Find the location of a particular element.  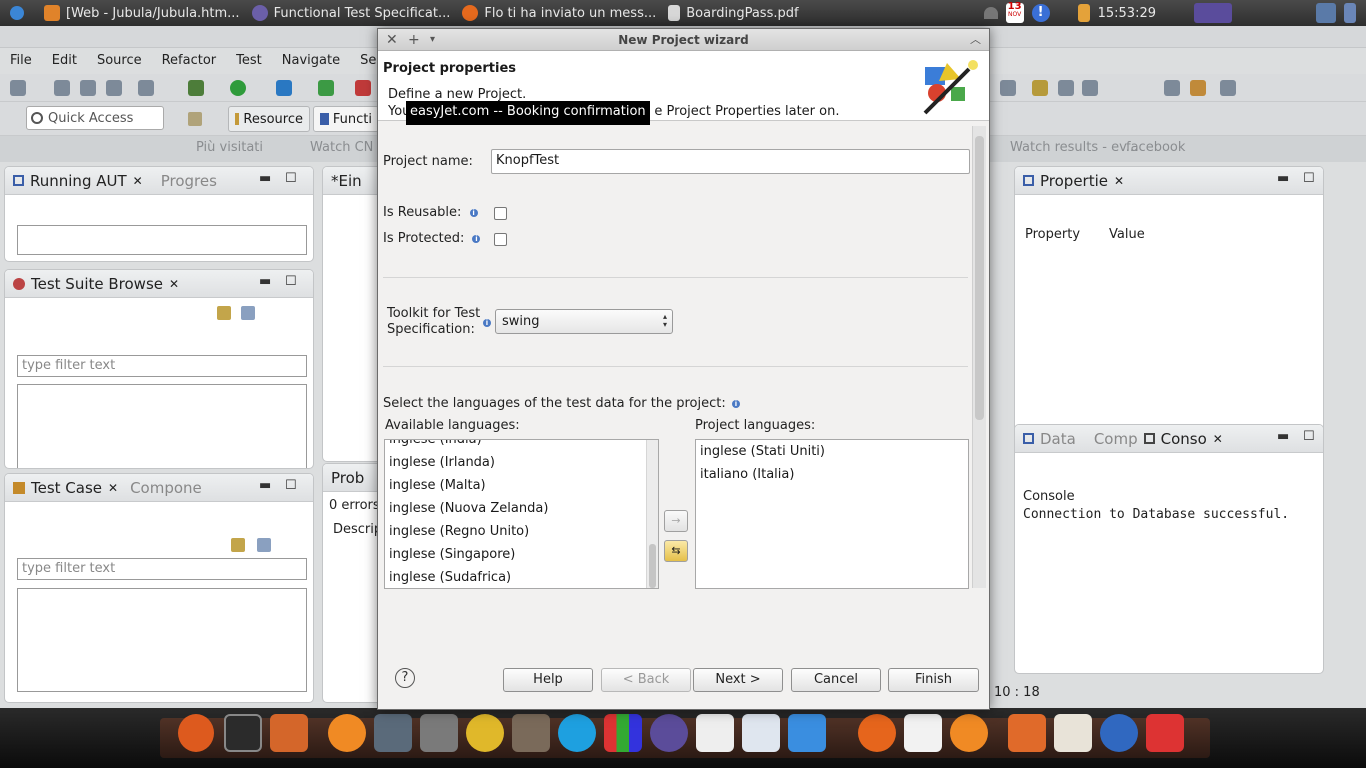

test-suite-browser-tab: Test Suite Browse is located at coordinates (97, 284).